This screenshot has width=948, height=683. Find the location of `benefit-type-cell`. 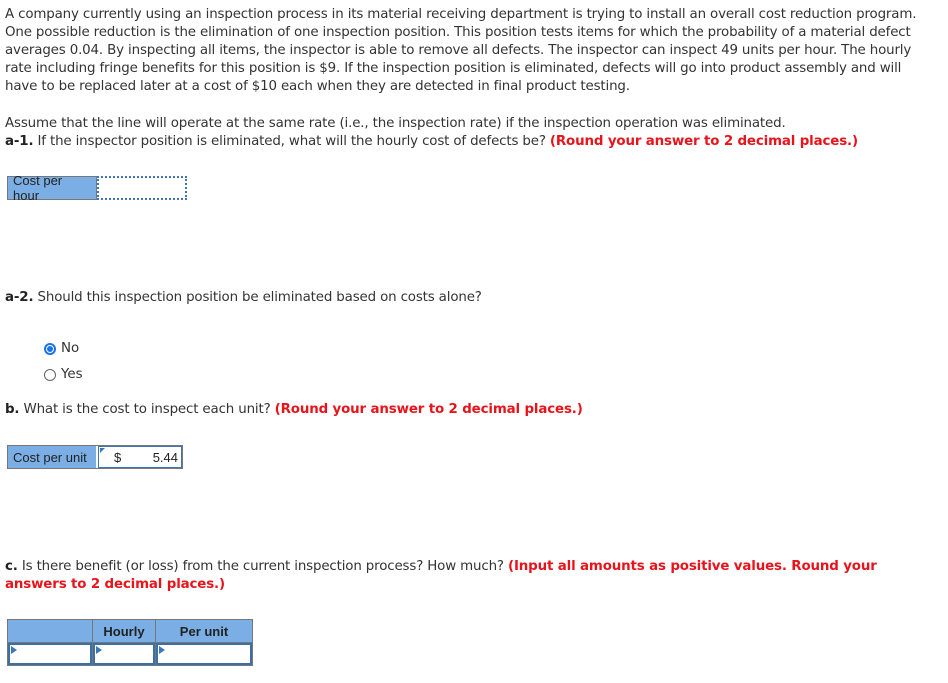

benefit-type-cell is located at coordinates (50, 654).